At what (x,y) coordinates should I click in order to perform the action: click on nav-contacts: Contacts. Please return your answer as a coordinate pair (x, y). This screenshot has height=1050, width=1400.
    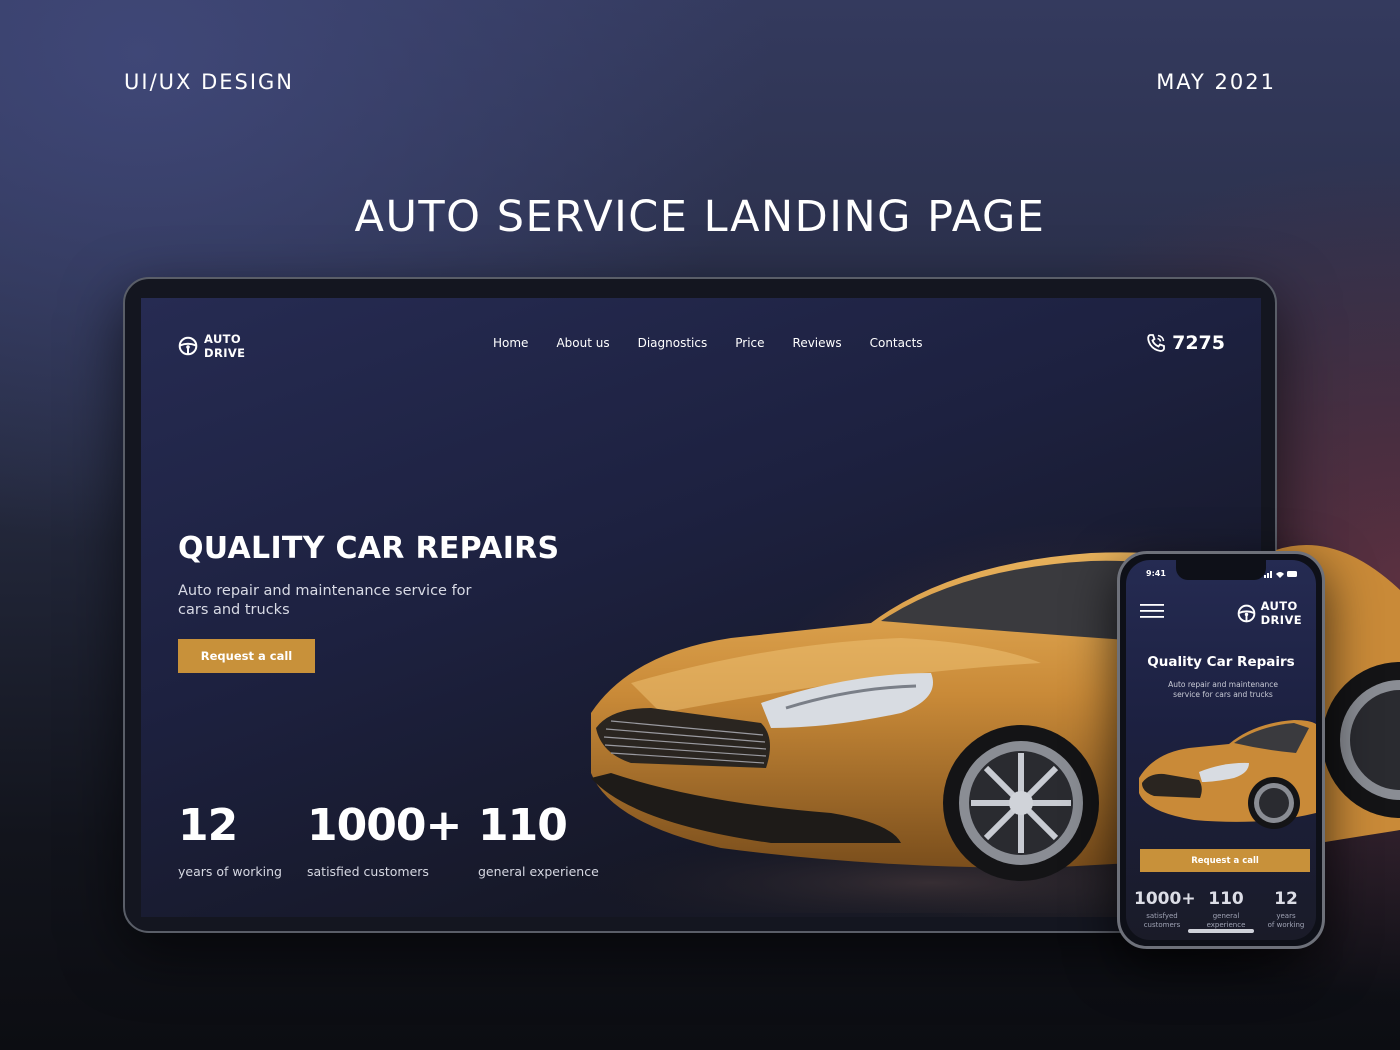
    Looking at the image, I should click on (896, 343).